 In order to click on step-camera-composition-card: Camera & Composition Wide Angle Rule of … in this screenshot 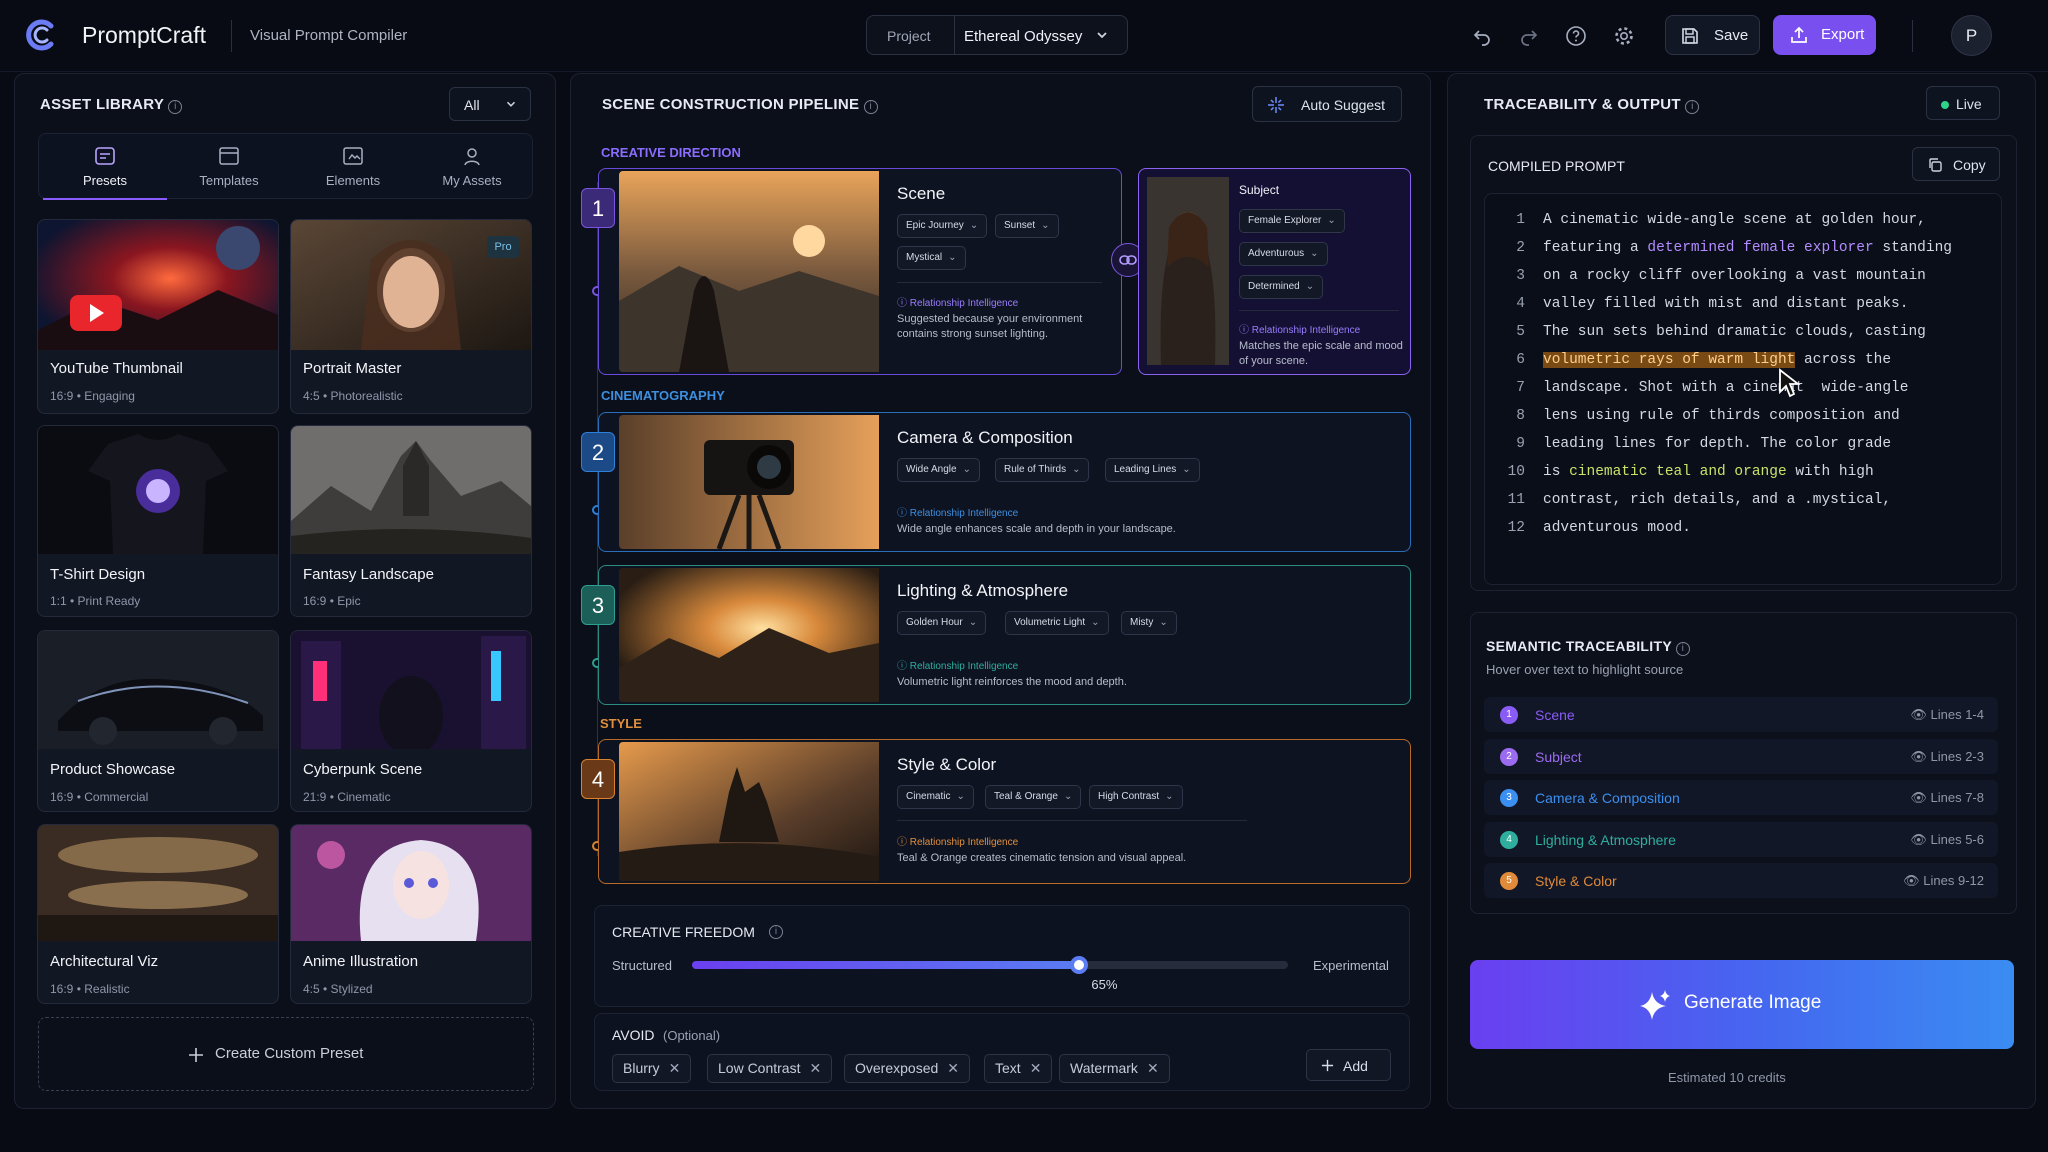, I will do `click(1004, 482)`.